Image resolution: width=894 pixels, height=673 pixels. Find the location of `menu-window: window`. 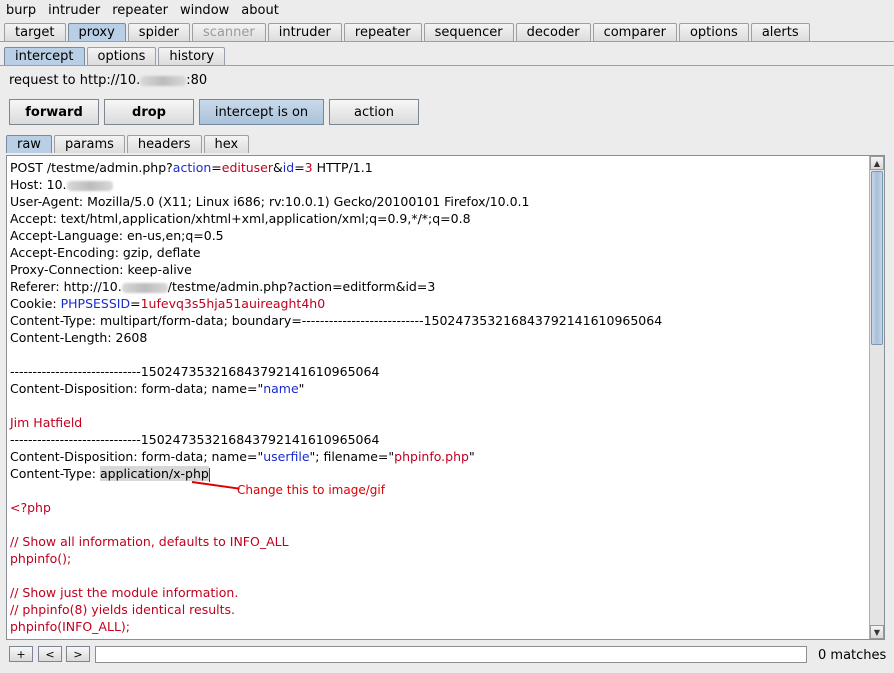

menu-window: window is located at coordinates (204, 10).